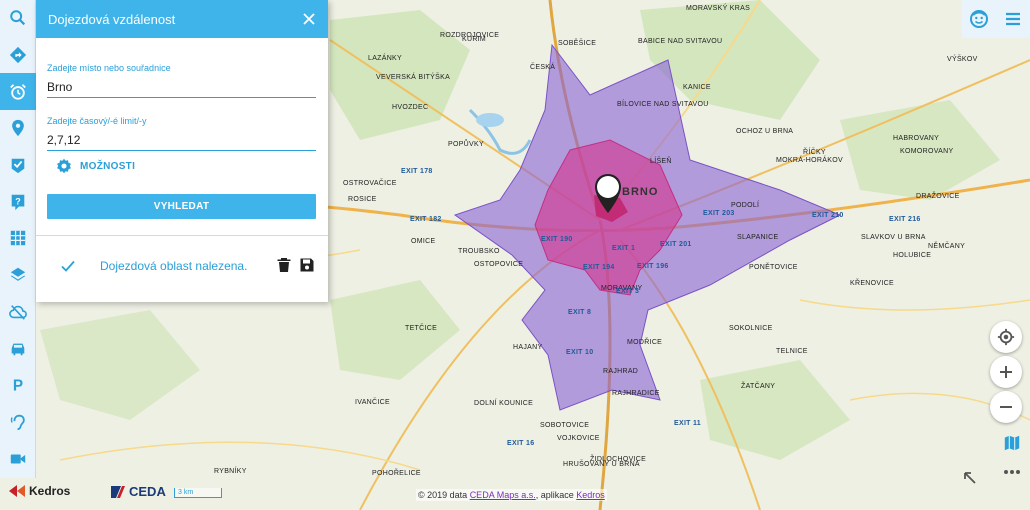 The height and width of the screenshot is (510, 1030). I want to click on place-label: OSTROVAČICE, so click(370, 183).